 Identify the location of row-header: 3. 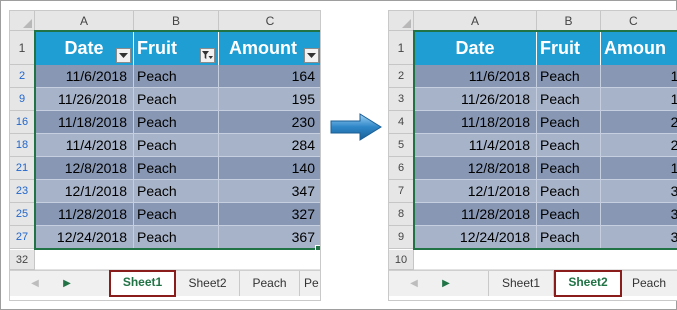
(401, 99).